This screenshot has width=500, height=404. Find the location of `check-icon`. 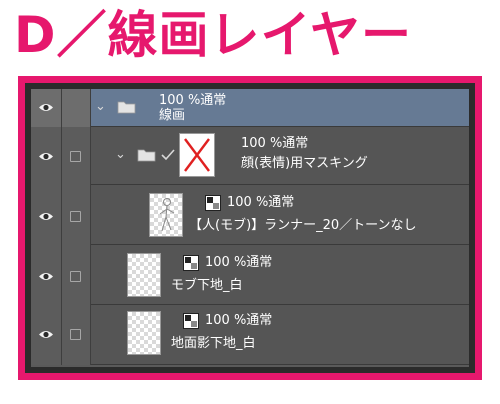

check-icon is located at coordinates (168, 155).